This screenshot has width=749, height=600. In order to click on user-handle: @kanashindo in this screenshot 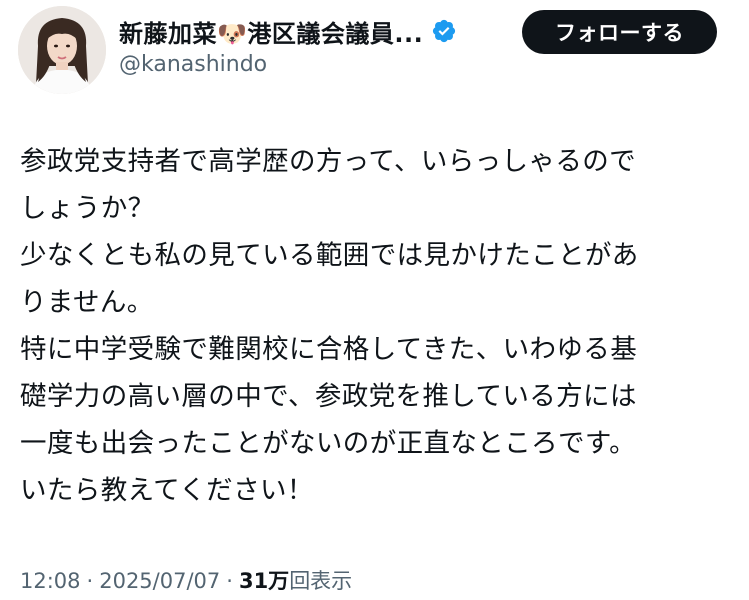, I will do `click(193, 64)`.